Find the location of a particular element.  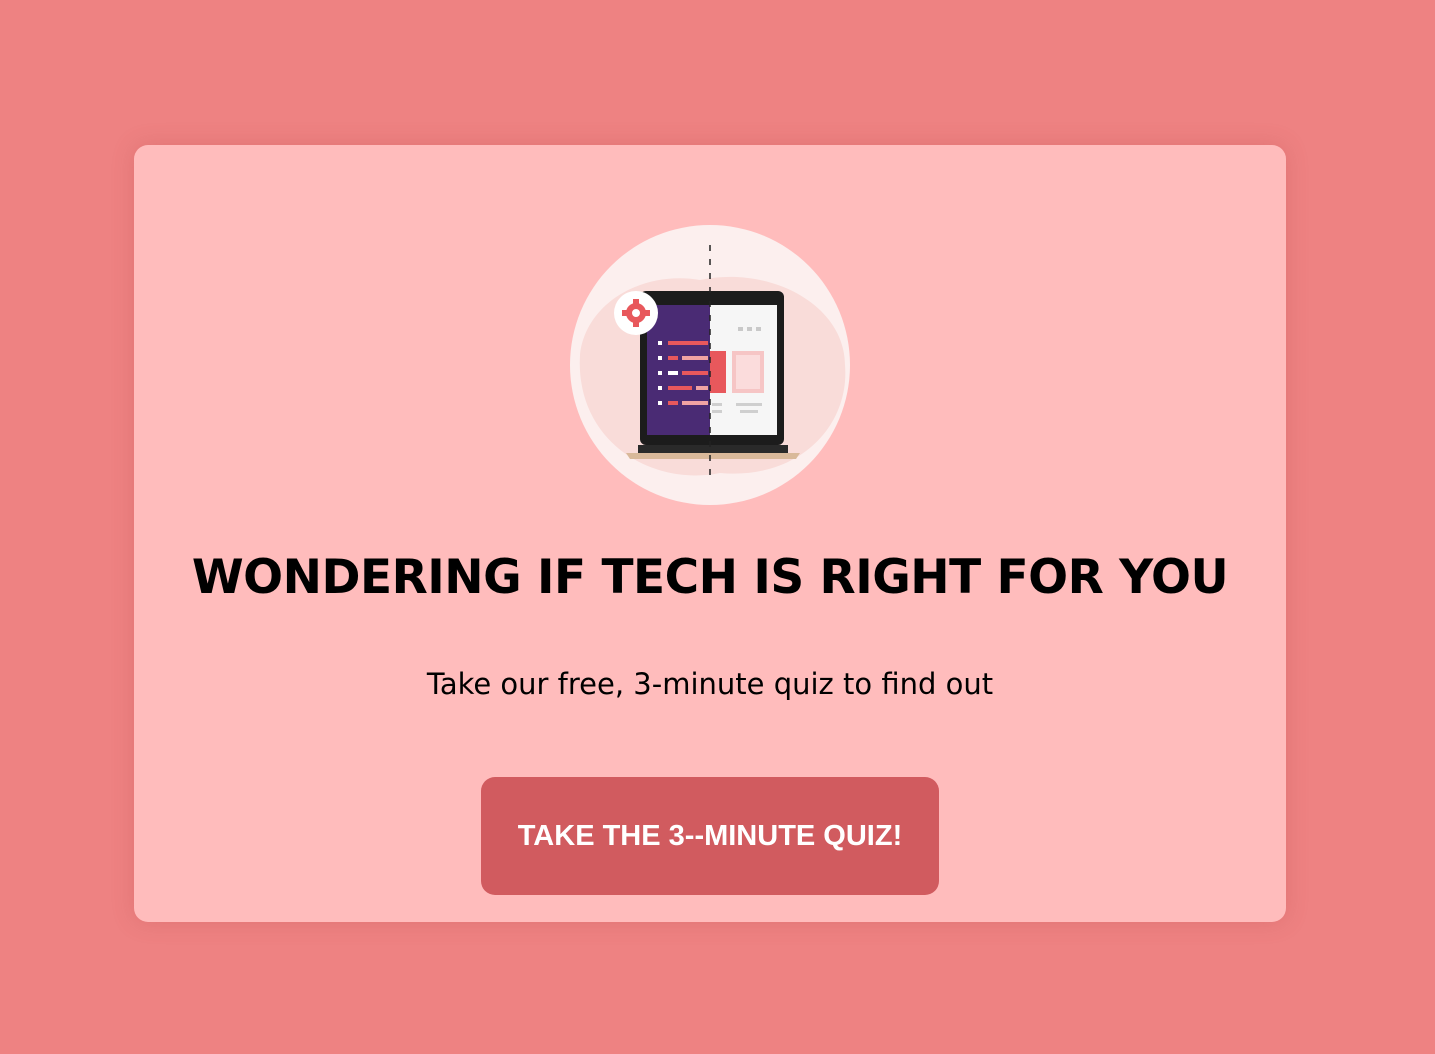

laptop-illustration is located at coordinates (710, 365).